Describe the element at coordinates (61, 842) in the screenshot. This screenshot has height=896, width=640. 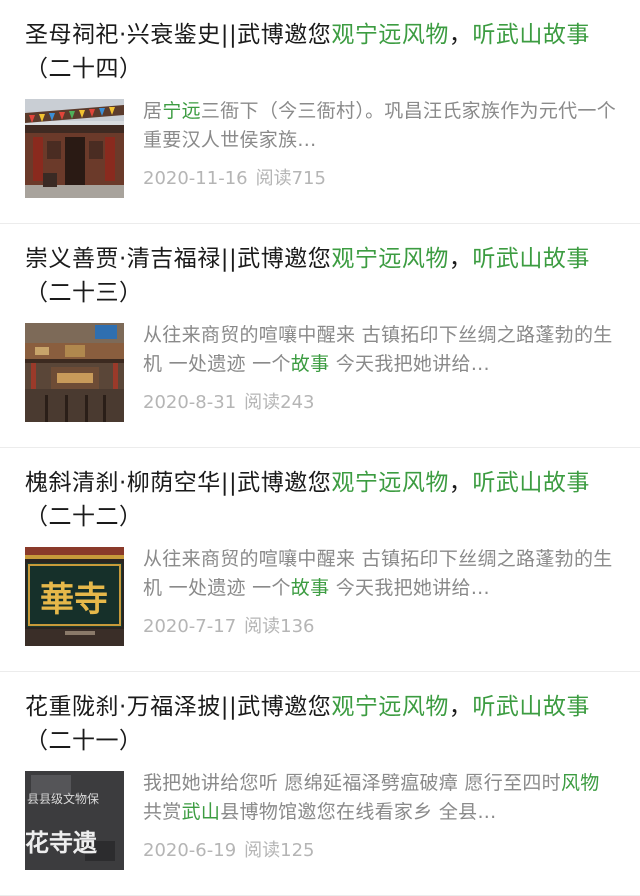
I see `stele-inscription-bottom: 花寺遗` at that location.